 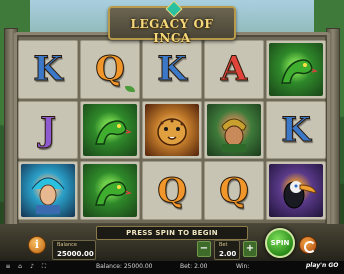 What do you see at coordinates (308, 245) in the screenshot?
I see `autoplay-button` at bounding box center [308, 245].